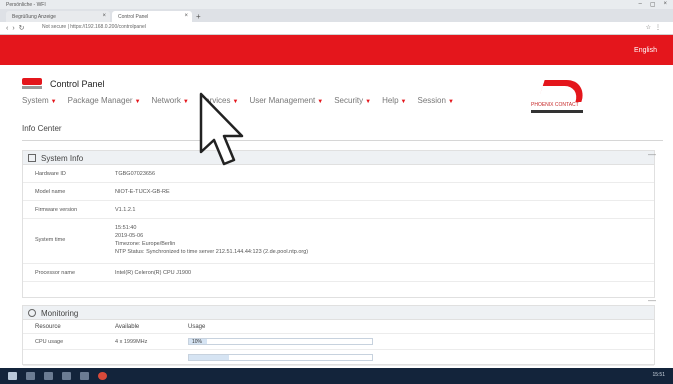 Image resolution: width=673 pixels, height=384 pixels. Describe the element at coordinates (352, 100) in the screenshot. I see `menu-item-security: Security ▼` at that location.